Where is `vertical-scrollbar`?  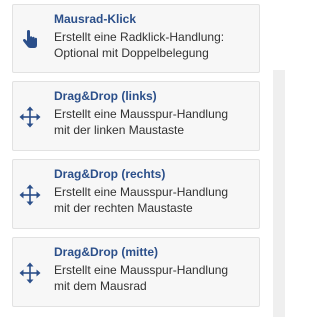 vertical-scrollbar is located at coordinates (279, 193).